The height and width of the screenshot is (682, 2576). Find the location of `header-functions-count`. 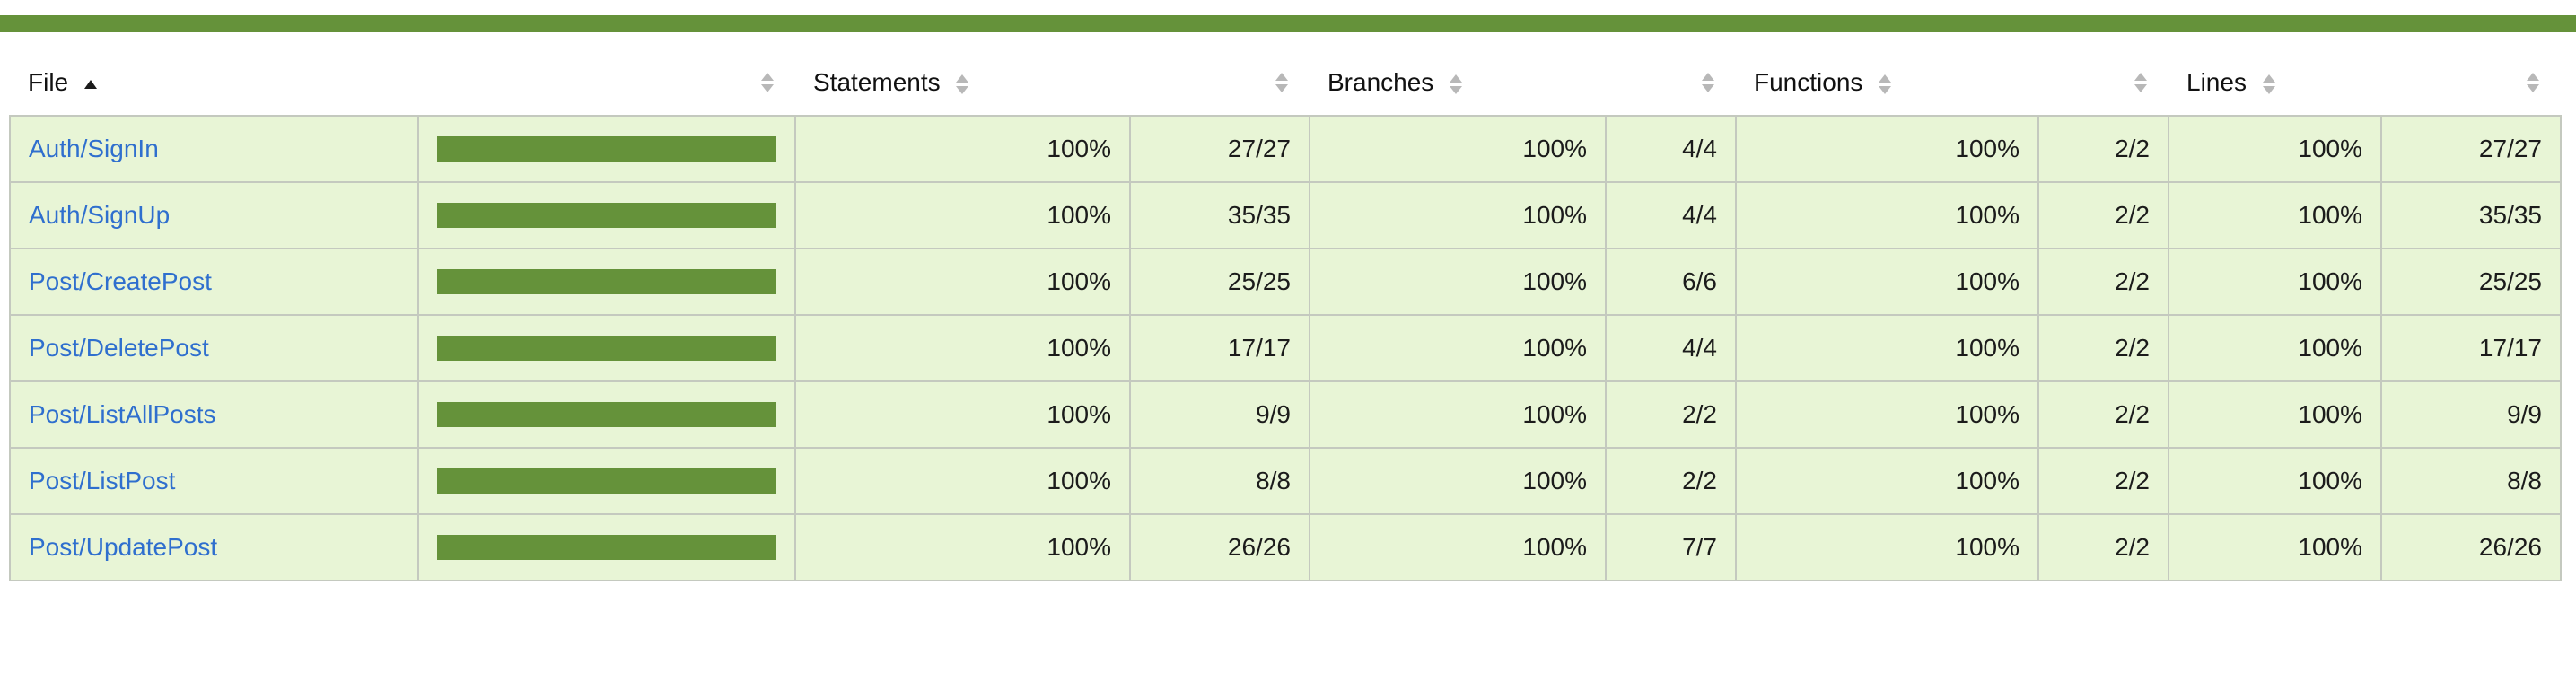

header-functions-count is located at coordinates (2103, 83).